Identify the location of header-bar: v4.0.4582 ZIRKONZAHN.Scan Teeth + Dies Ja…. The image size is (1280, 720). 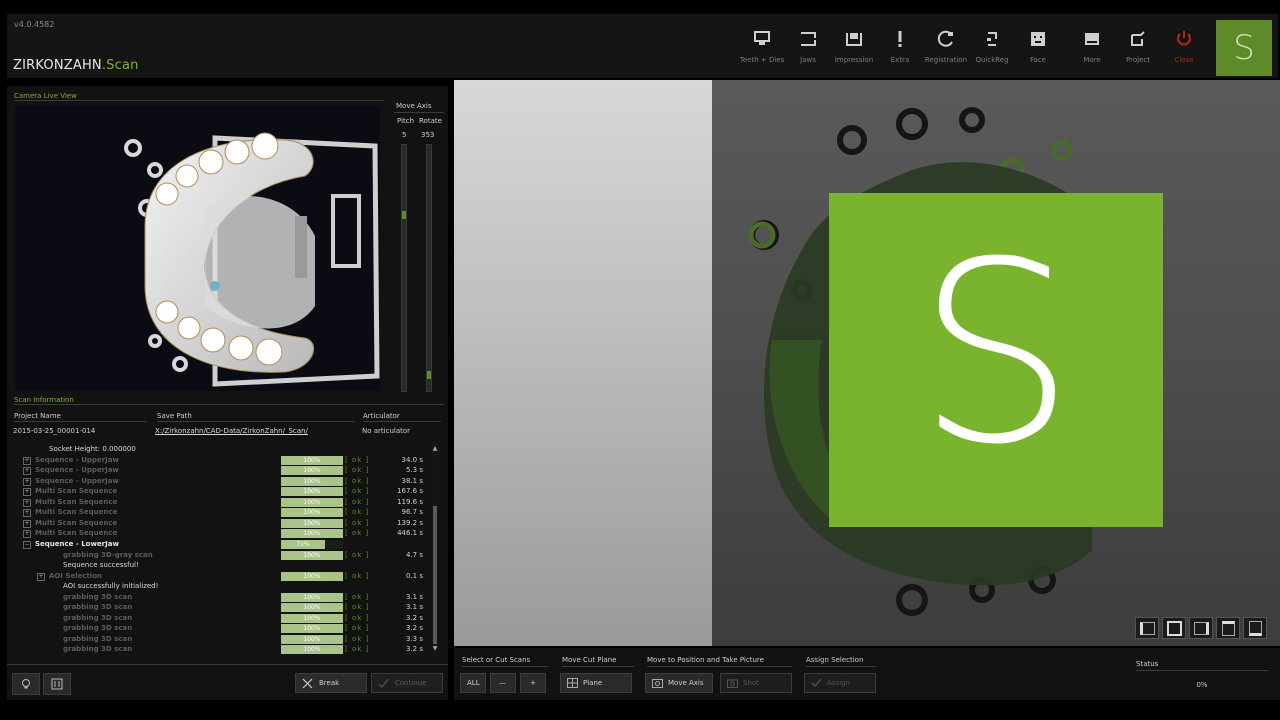
(642, 46).